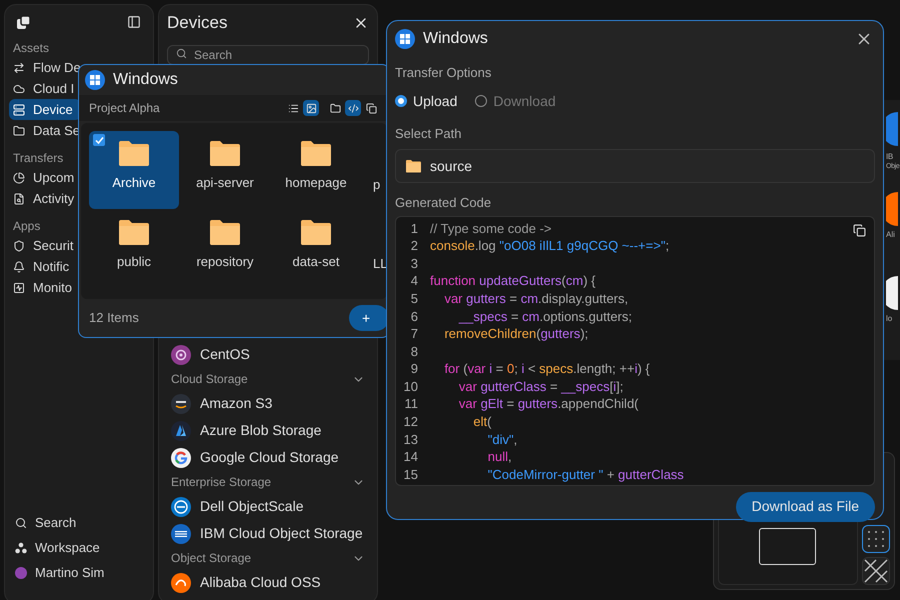 The height and width of the screenshot is (600, 900). I want to click on storage-item: Azure Blob Storage, so click(268, 430).